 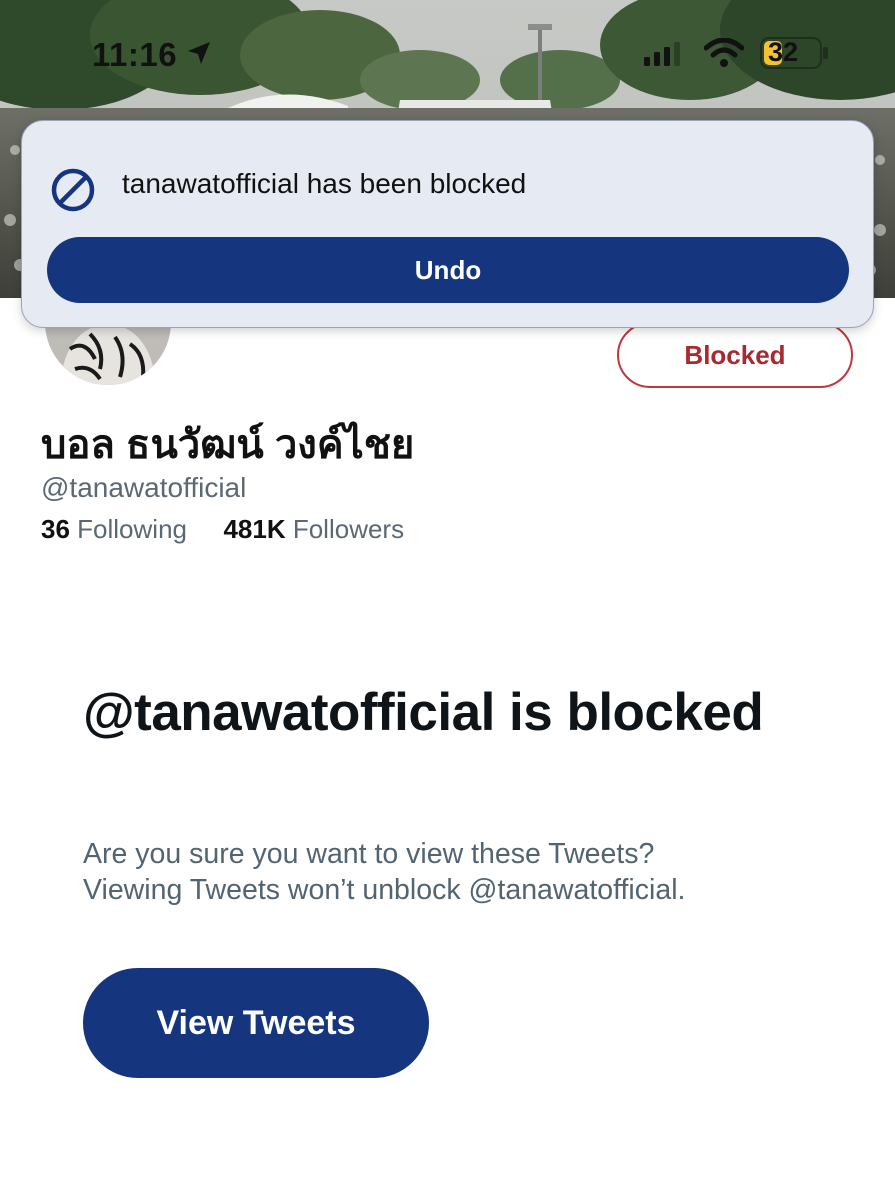 I want to click on followers-link: 481K Followers, so click(x=313, y=529).